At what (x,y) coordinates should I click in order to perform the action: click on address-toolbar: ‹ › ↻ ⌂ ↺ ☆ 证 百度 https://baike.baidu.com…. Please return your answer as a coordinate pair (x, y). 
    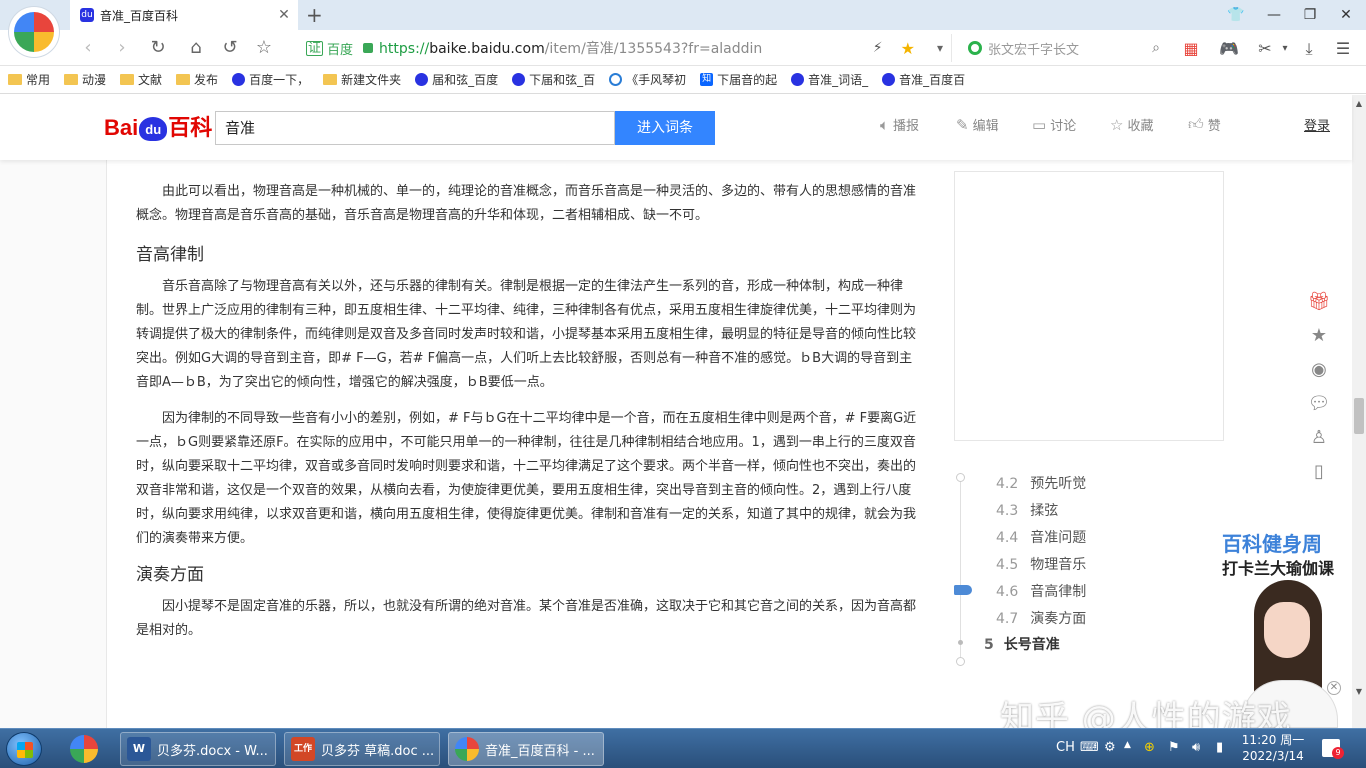
    Looking at the image, I should click on (683, 48).